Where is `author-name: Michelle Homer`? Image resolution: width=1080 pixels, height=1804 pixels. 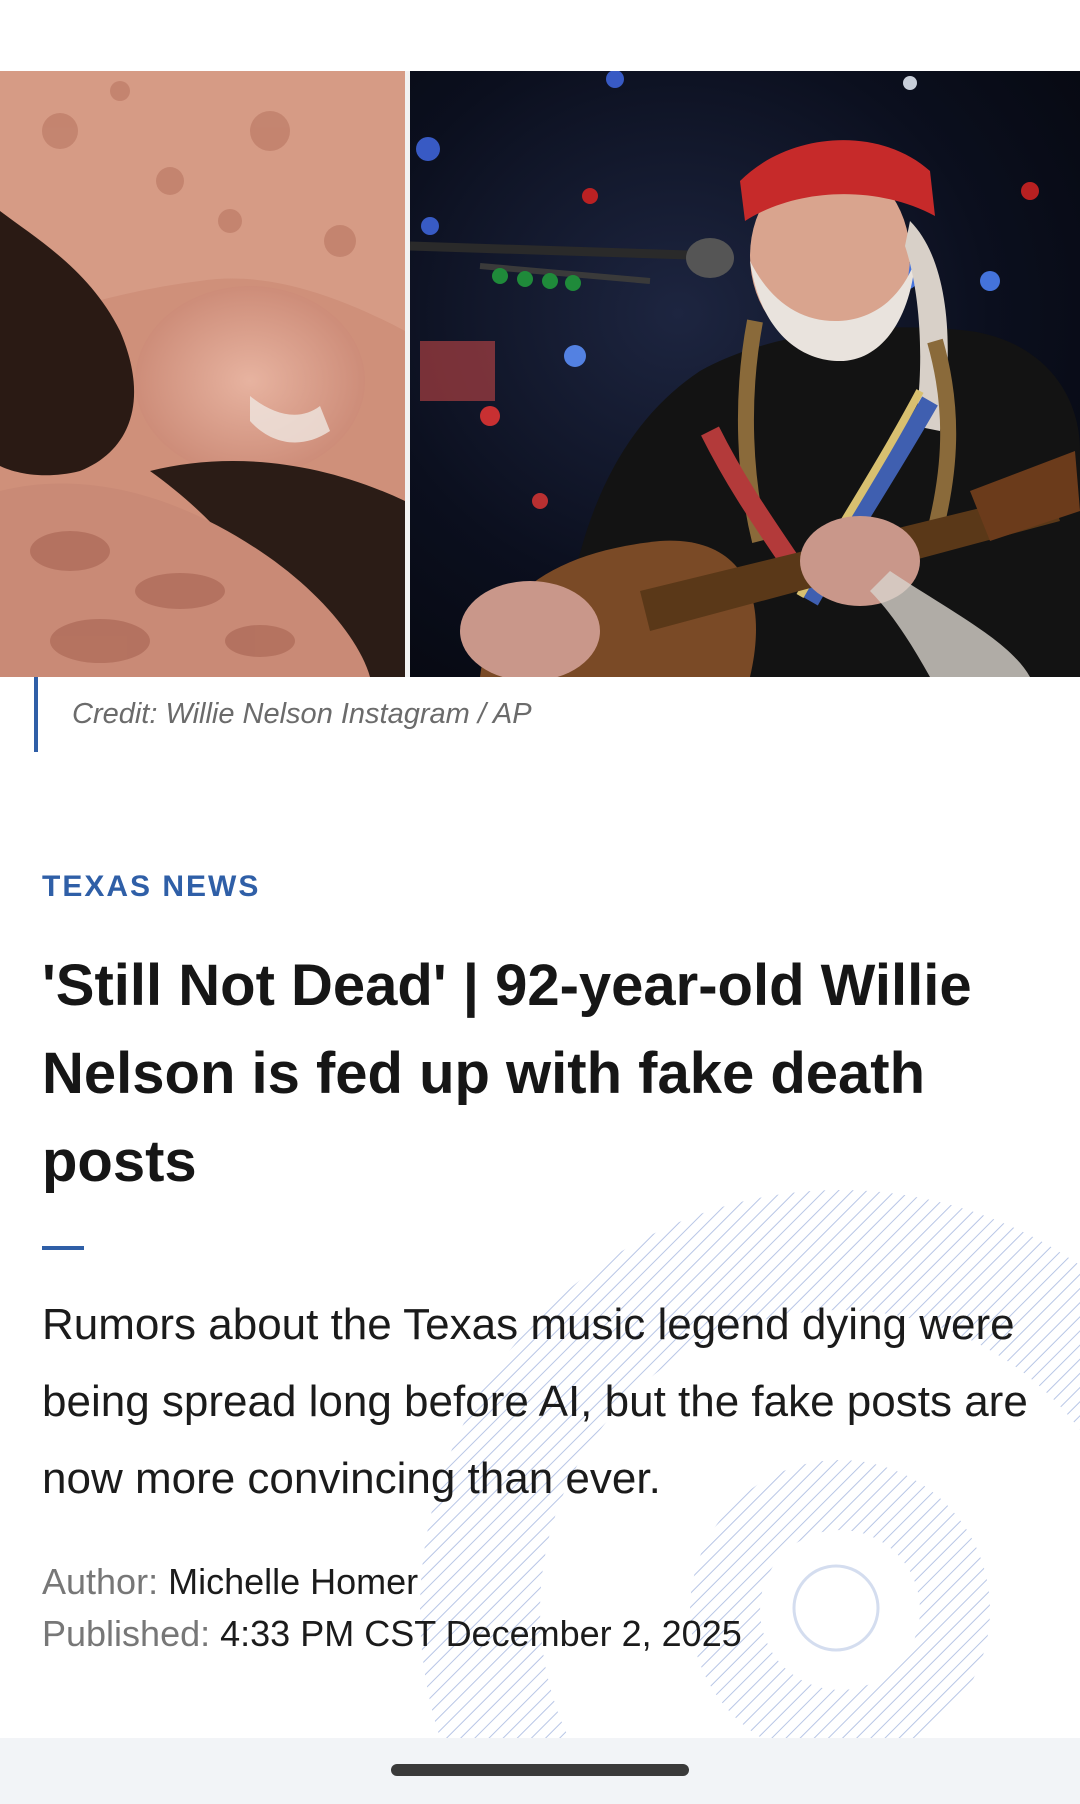
author-name: Michelle Homer is located at coordinates (293, 1581).